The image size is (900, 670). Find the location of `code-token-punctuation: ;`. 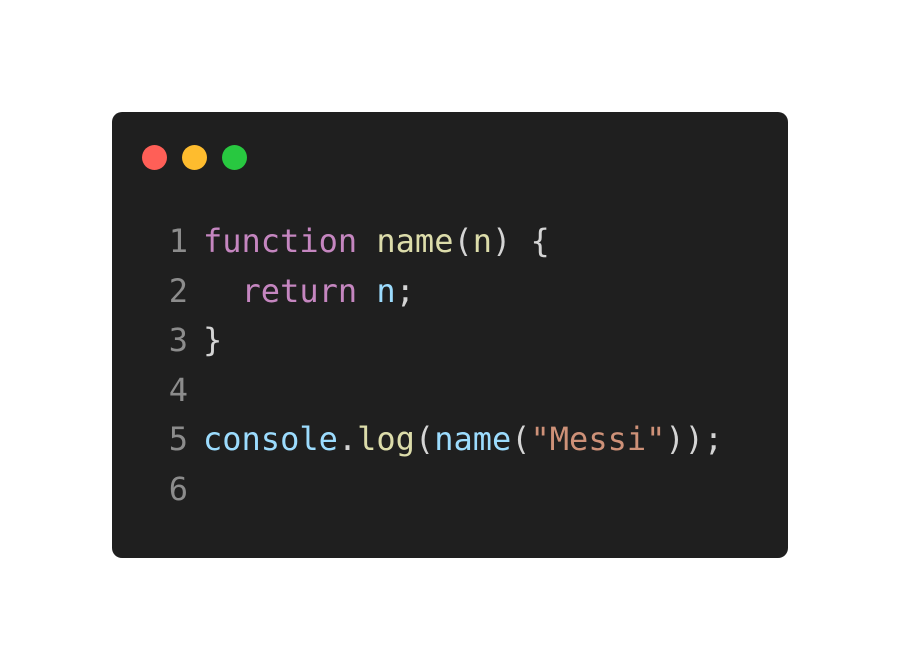

code-token-punctuation: ; is located at coordinates (405, 290).